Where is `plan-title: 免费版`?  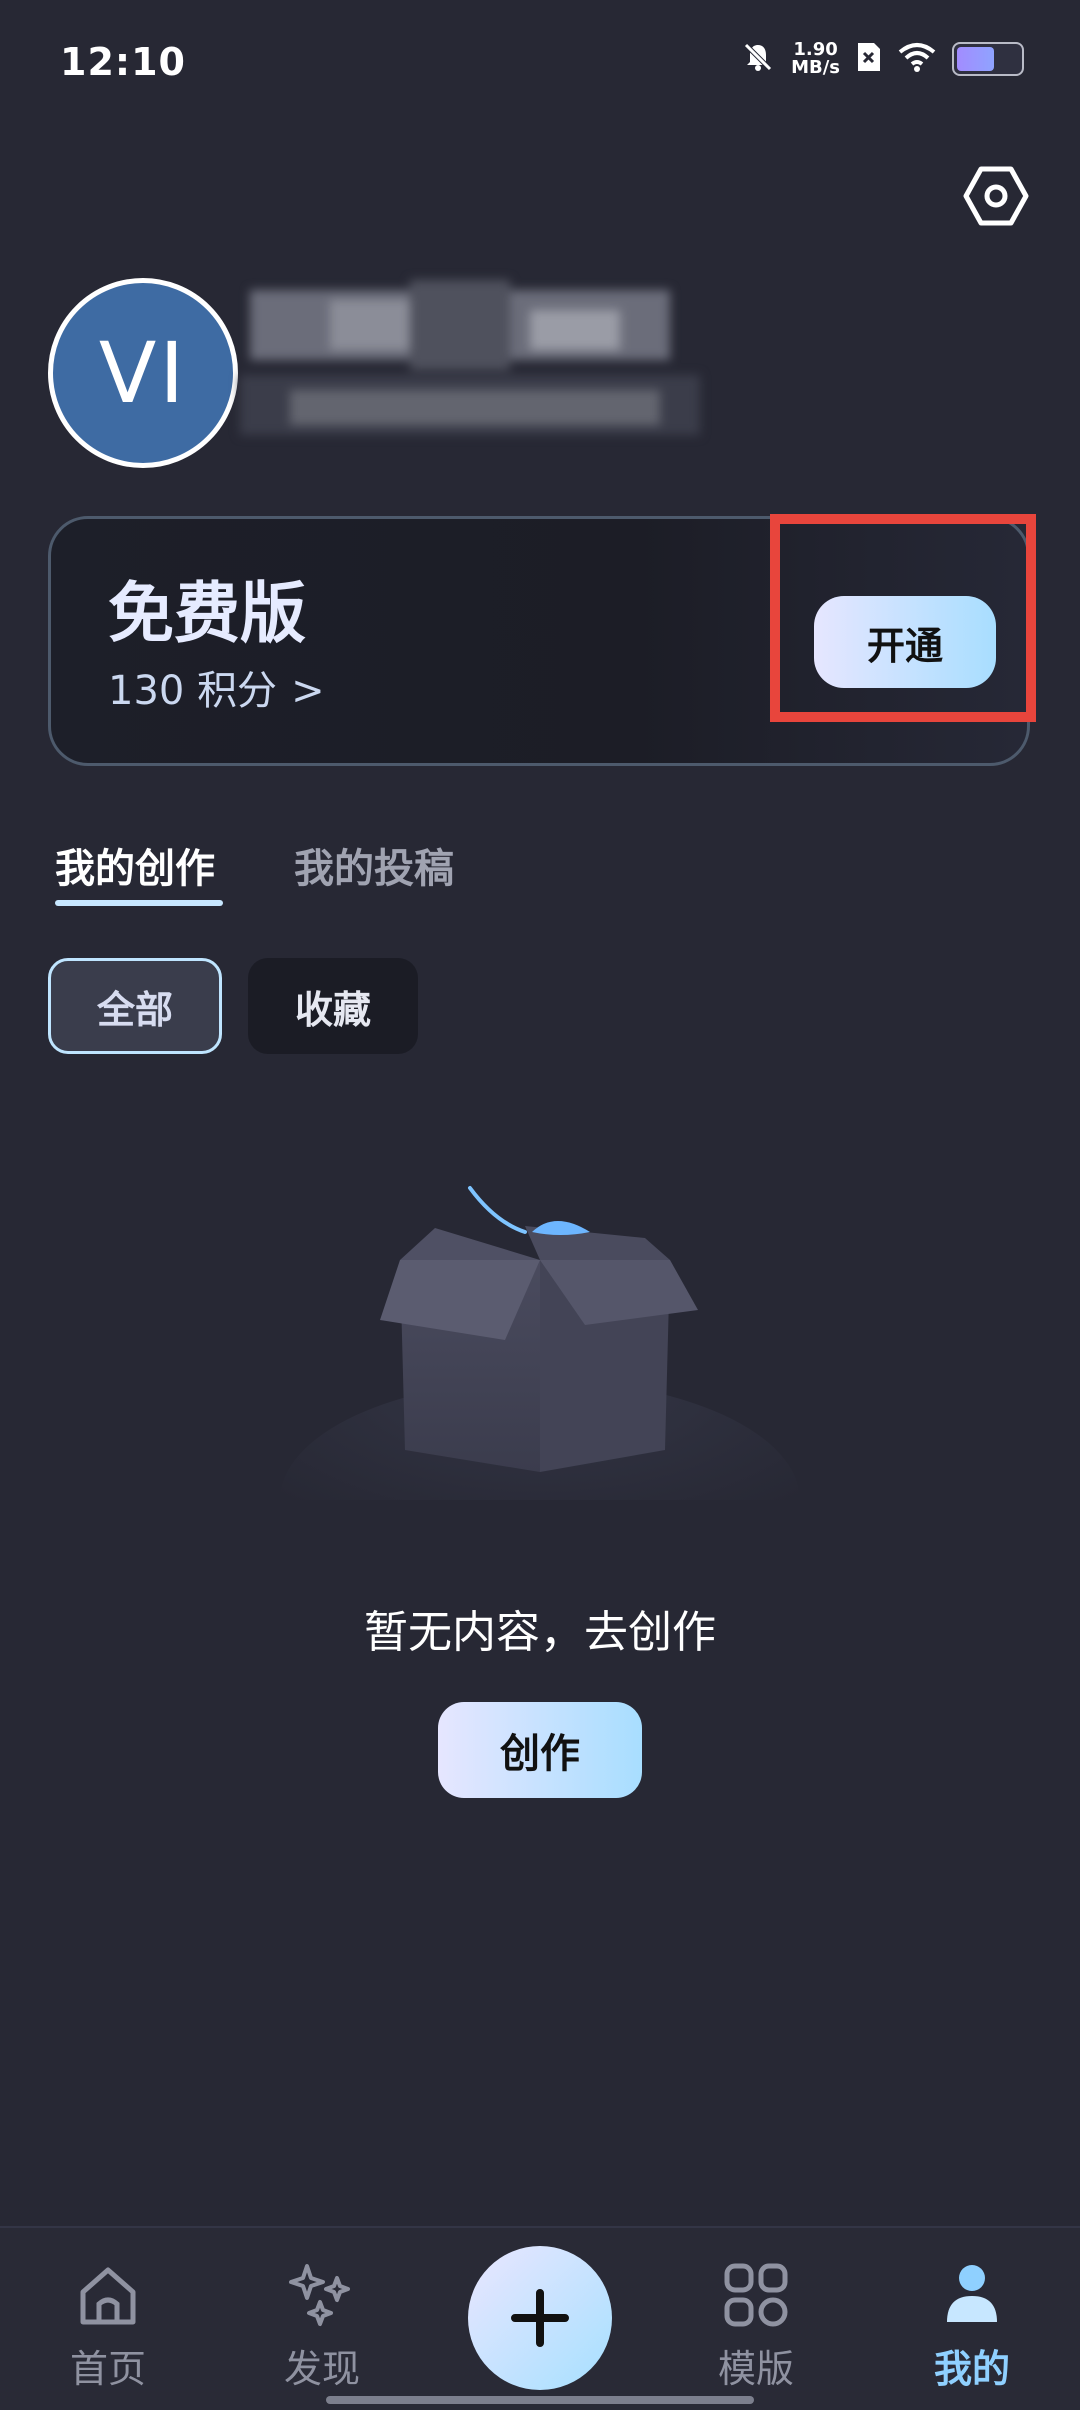 plan-title: 免费版 is located at coordinates (207, 613).